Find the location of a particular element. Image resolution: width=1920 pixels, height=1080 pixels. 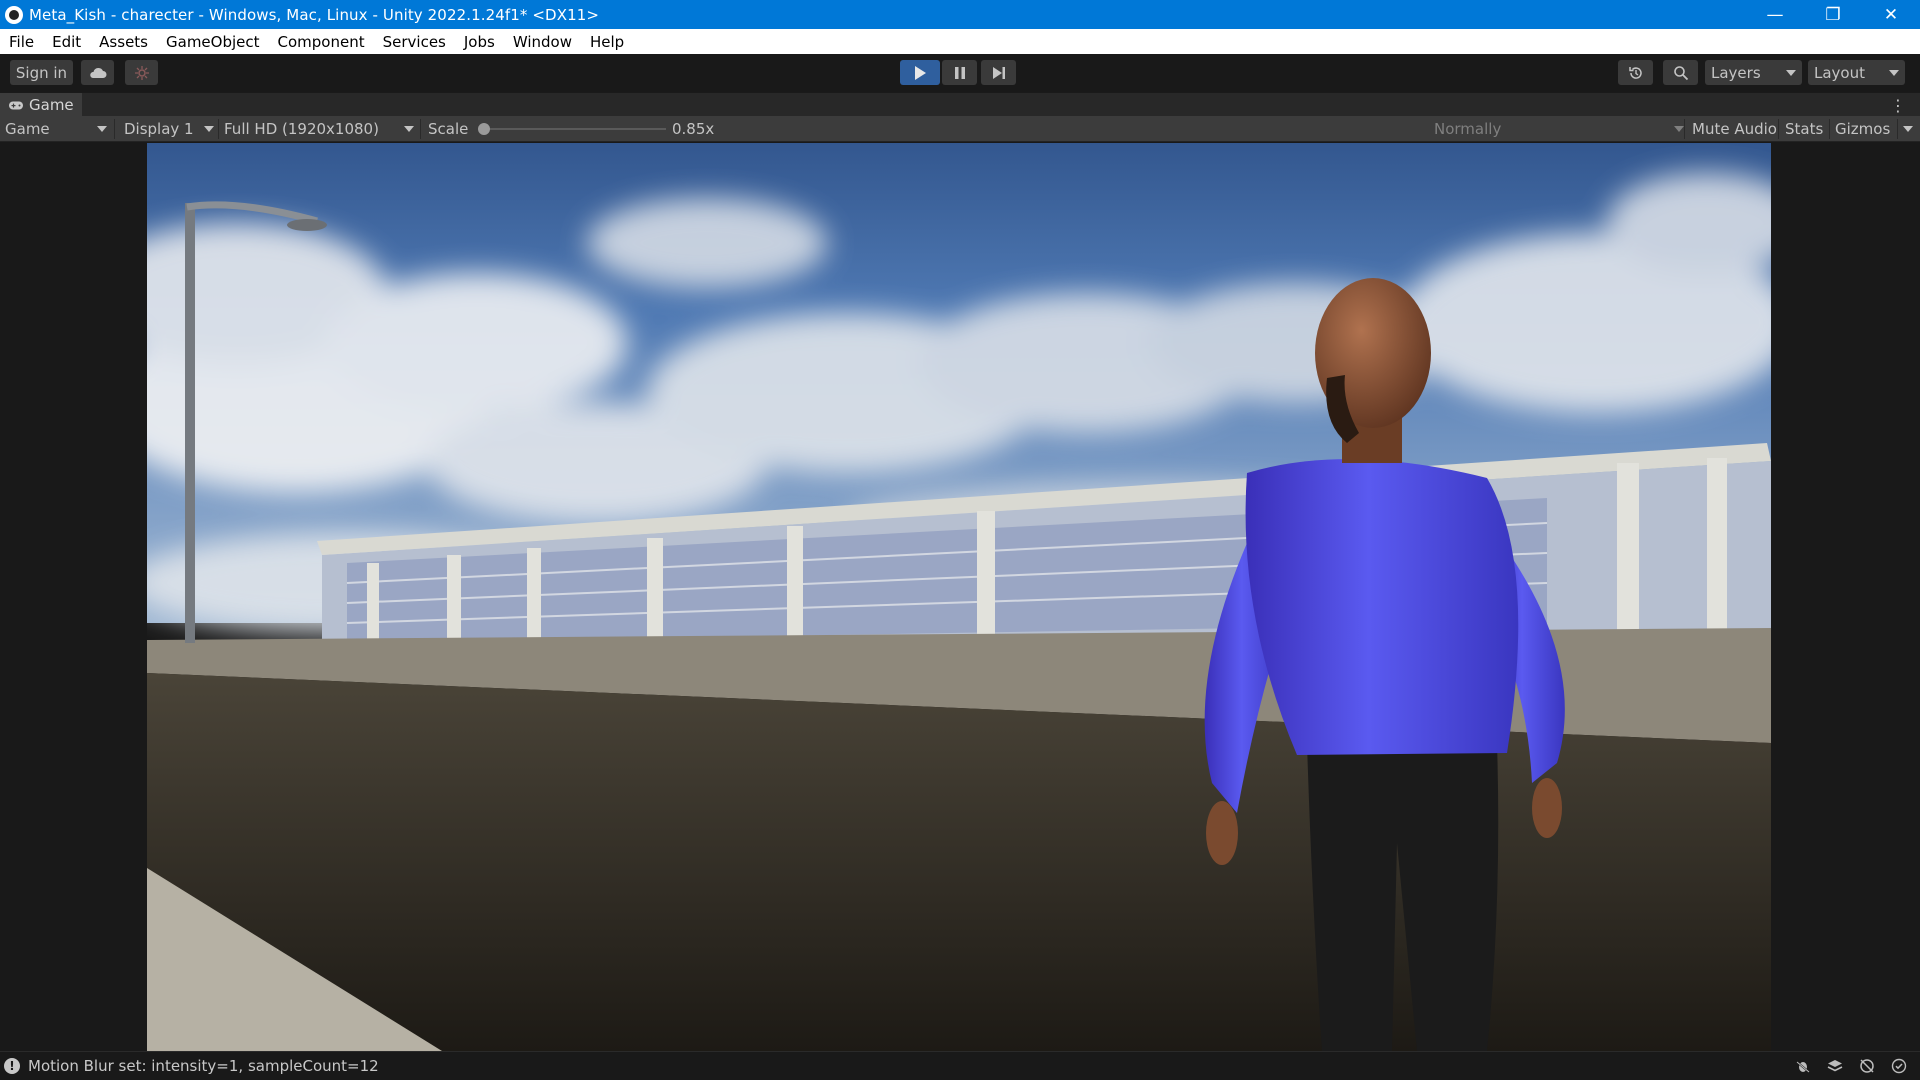

network-icon is located at coordinates (1867, 1066).